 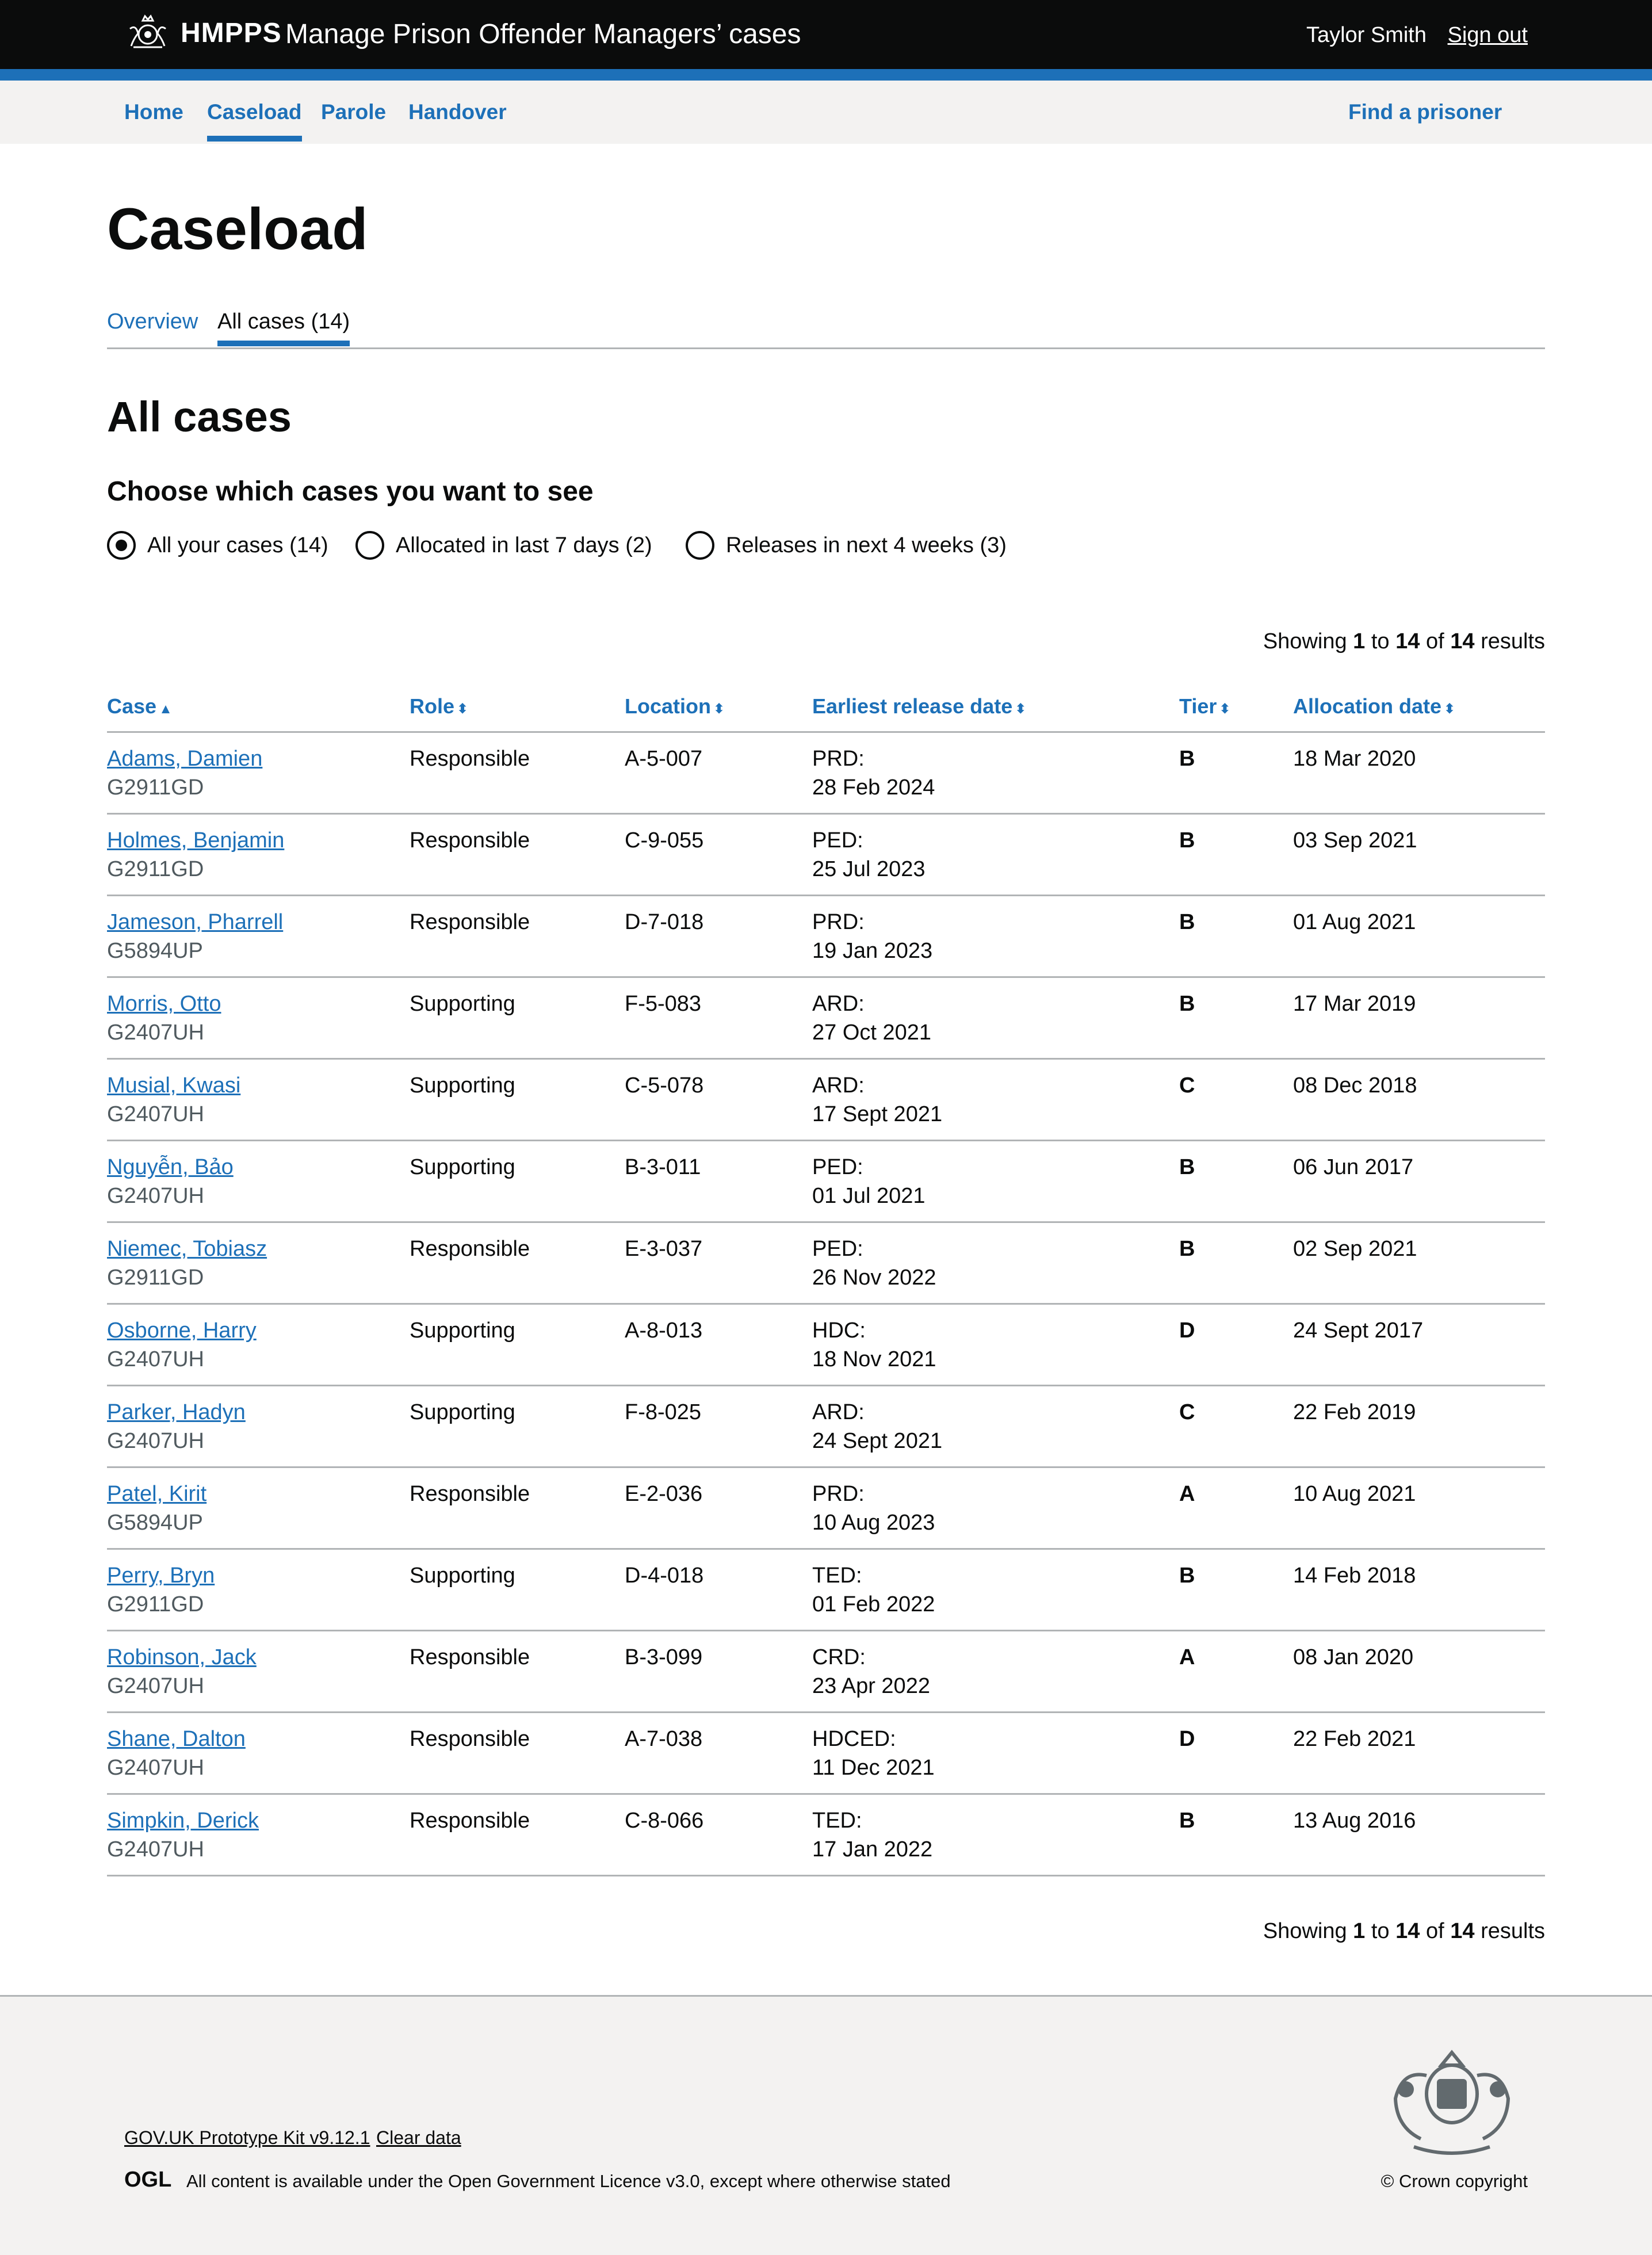 What do you see at coordinates (1187, 1085) in the screenshot?
I see `tier-cell: C` at bounding box center [1187, 1085].